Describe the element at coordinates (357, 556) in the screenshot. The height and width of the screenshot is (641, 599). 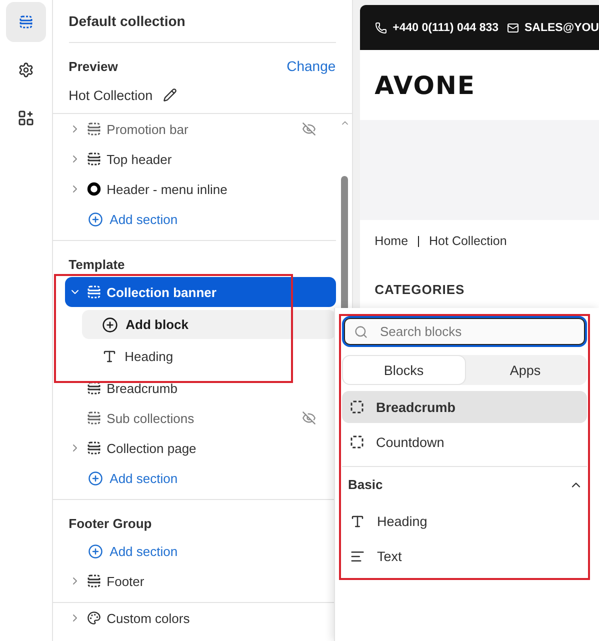
I see `paragraph-icon` at that location.